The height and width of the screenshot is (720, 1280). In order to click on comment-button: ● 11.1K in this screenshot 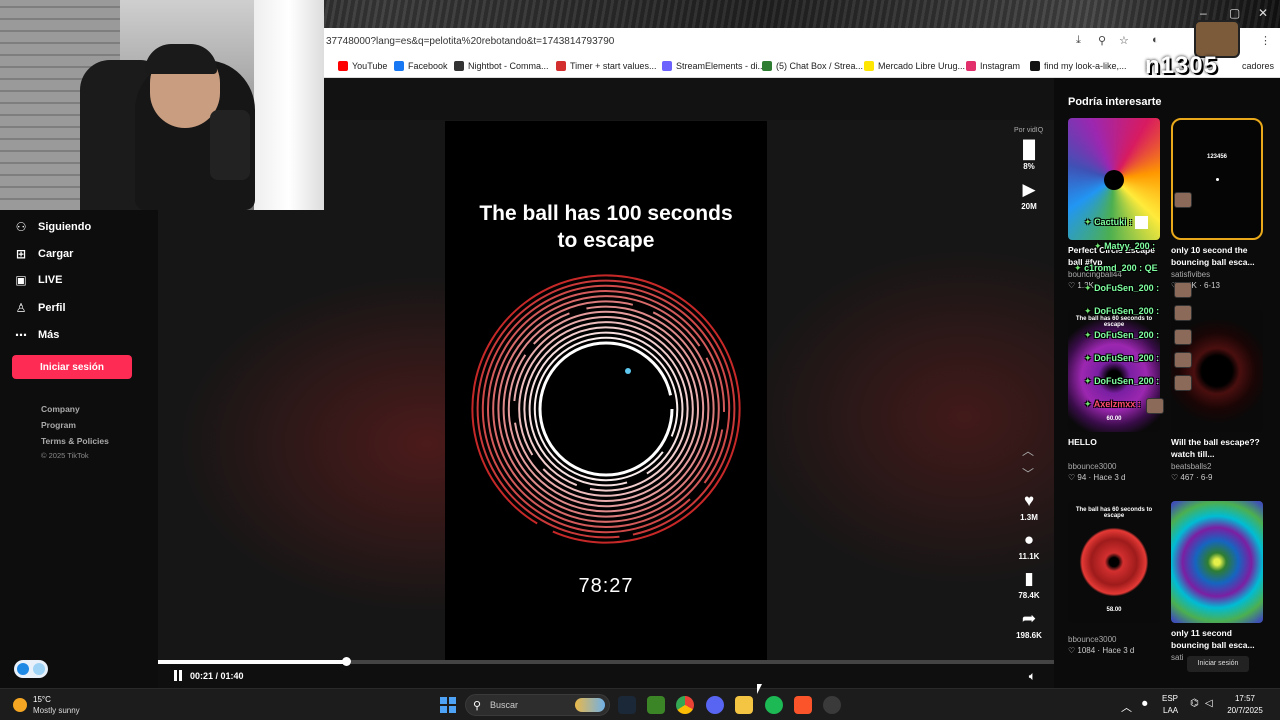, I will do `click(1029, 545)`.